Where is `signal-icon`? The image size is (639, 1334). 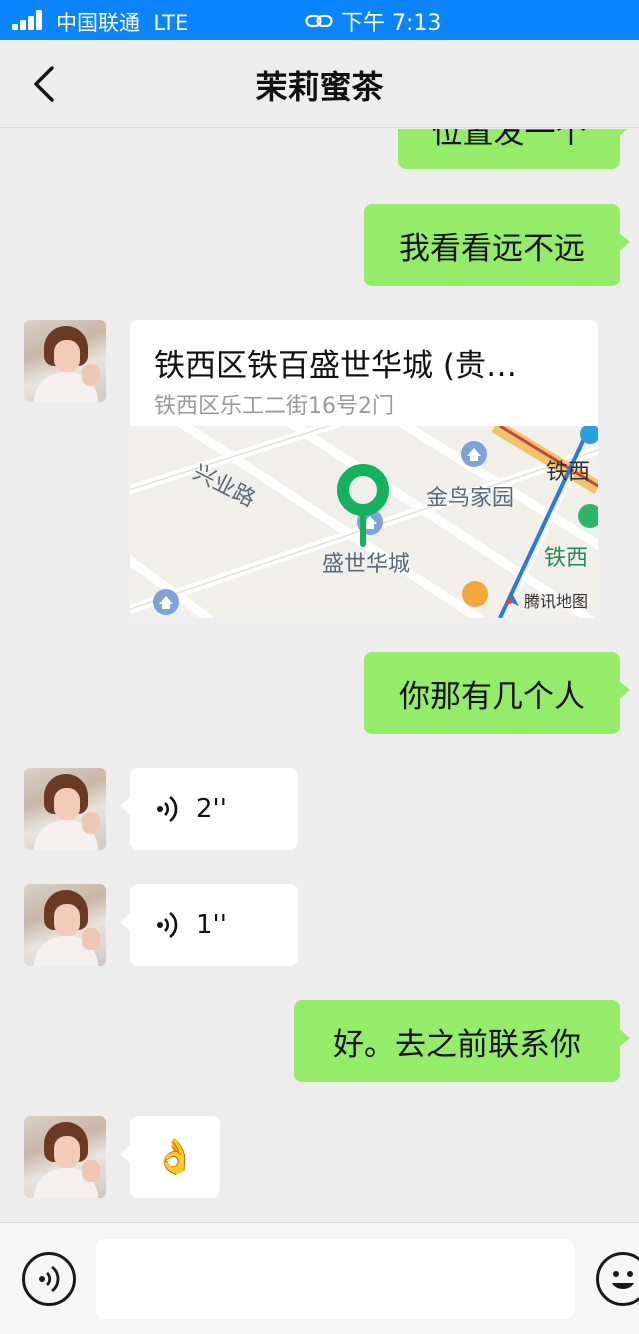 signal-icon is located at coordinates (30, 20).